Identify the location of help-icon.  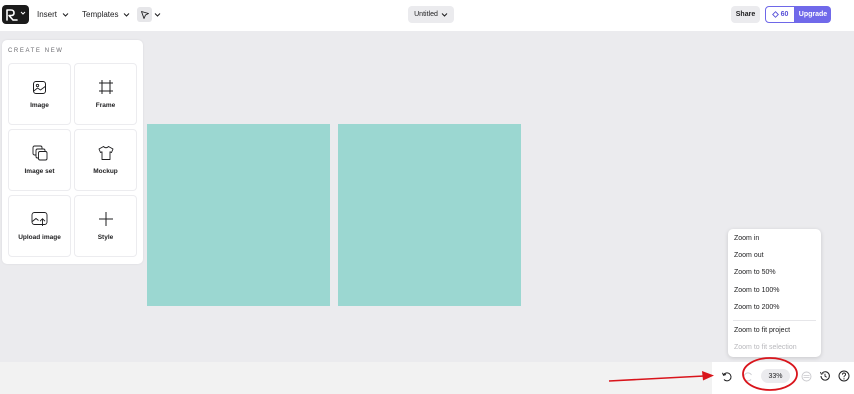
(844, 376).